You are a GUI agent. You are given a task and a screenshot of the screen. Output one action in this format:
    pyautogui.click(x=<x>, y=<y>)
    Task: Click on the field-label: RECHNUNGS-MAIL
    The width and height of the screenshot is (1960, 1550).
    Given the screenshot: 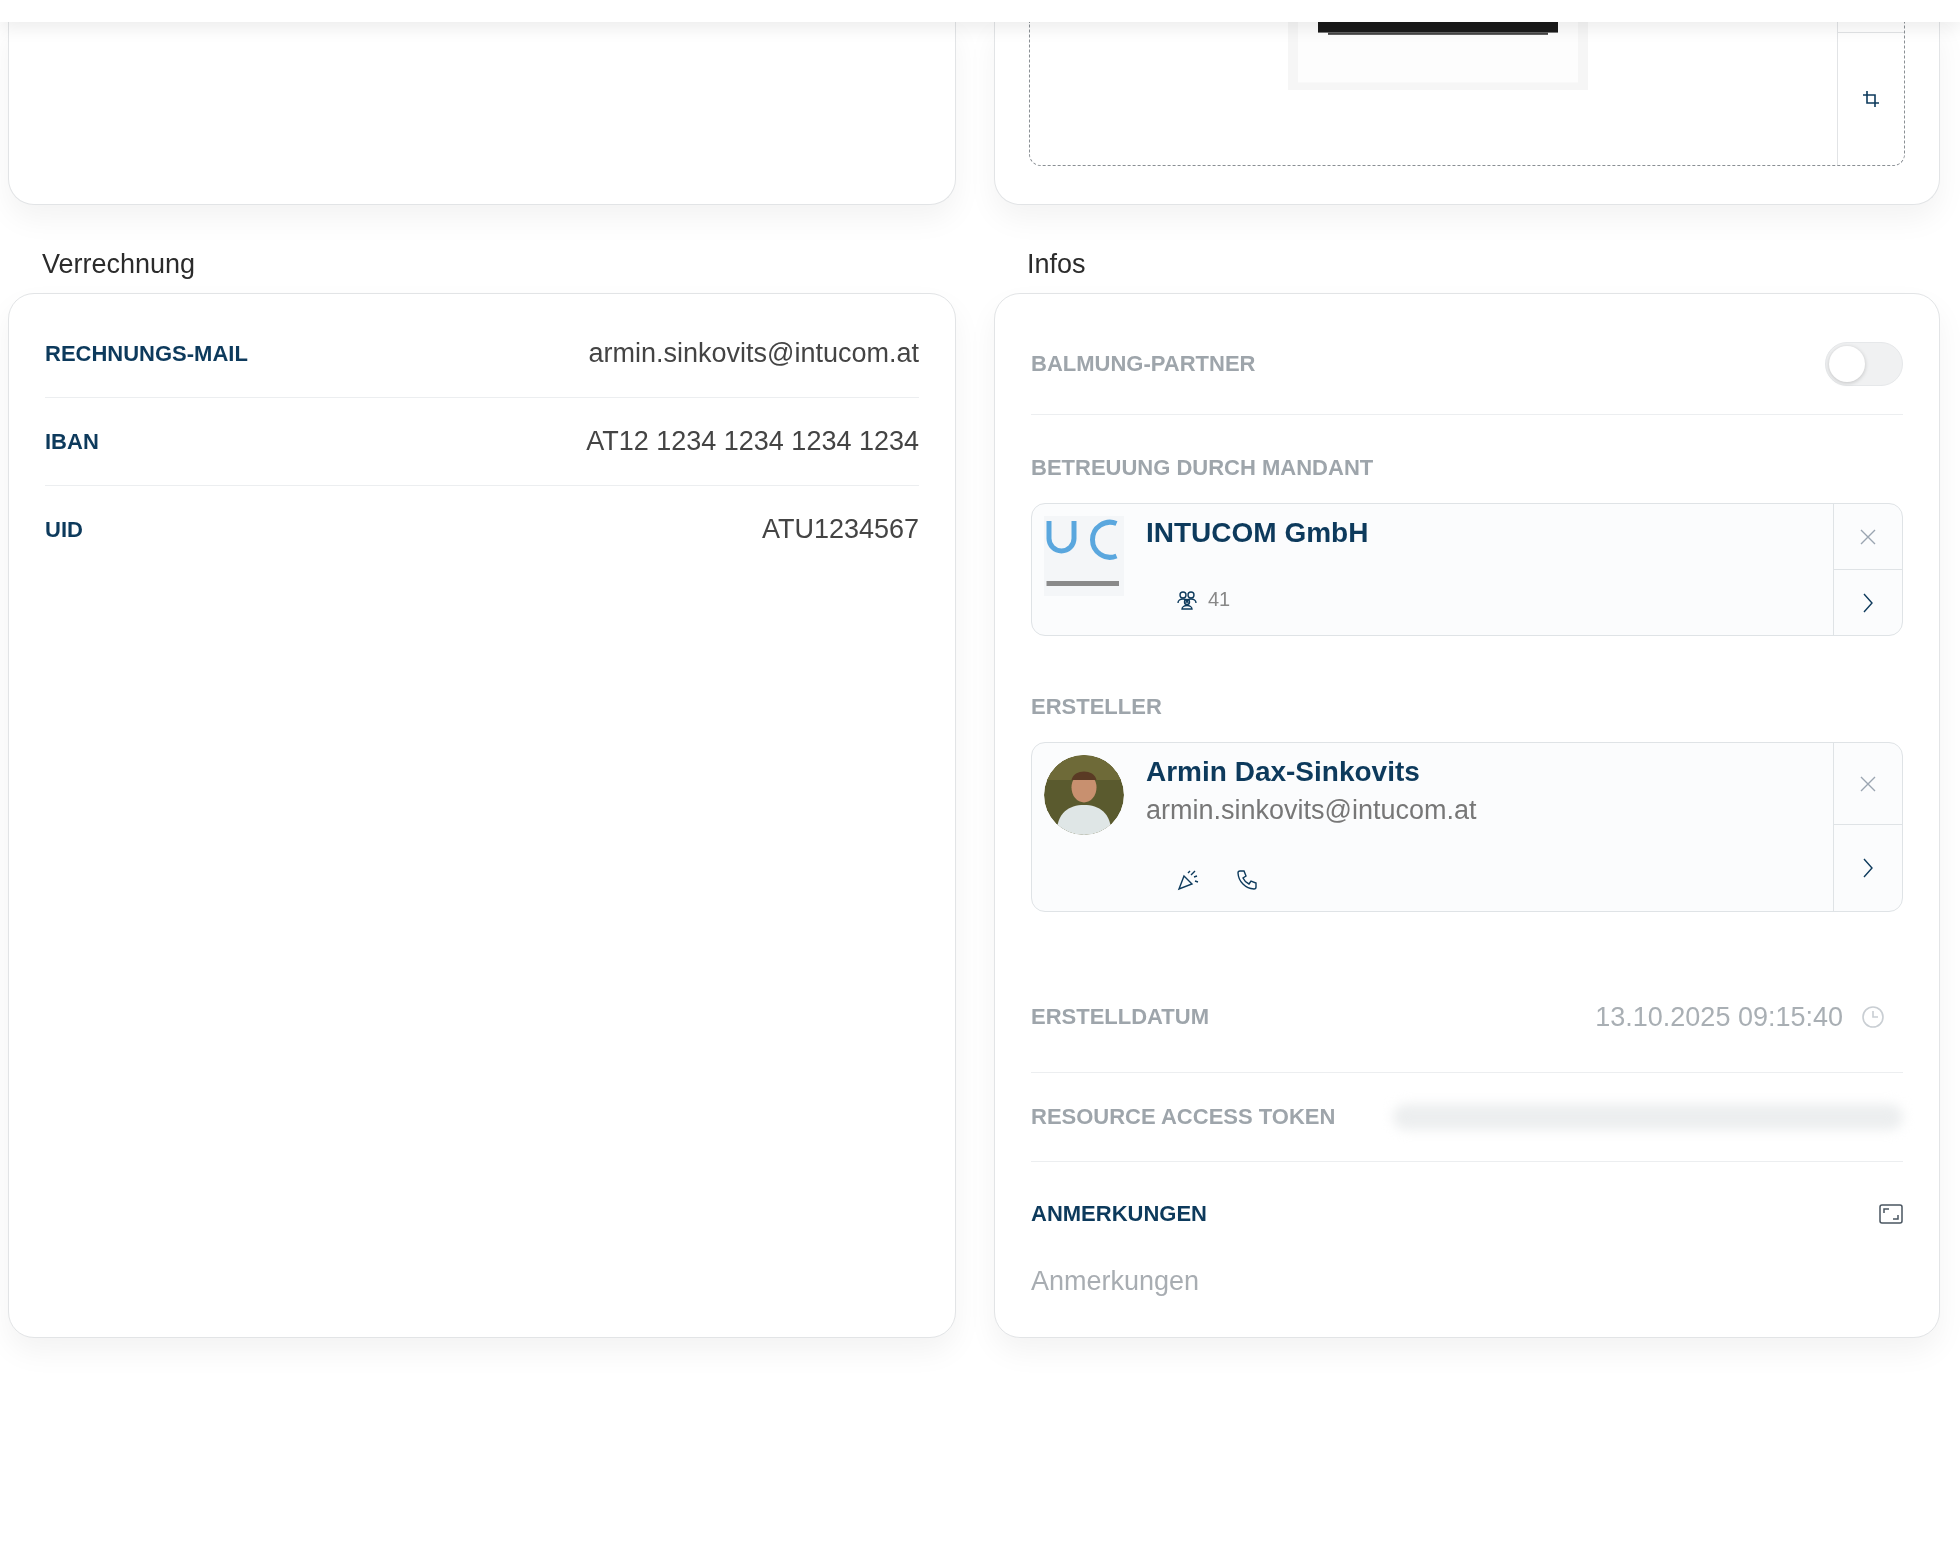 What is the action you would take?
    pyautogui.click(x=146, y=353)
    